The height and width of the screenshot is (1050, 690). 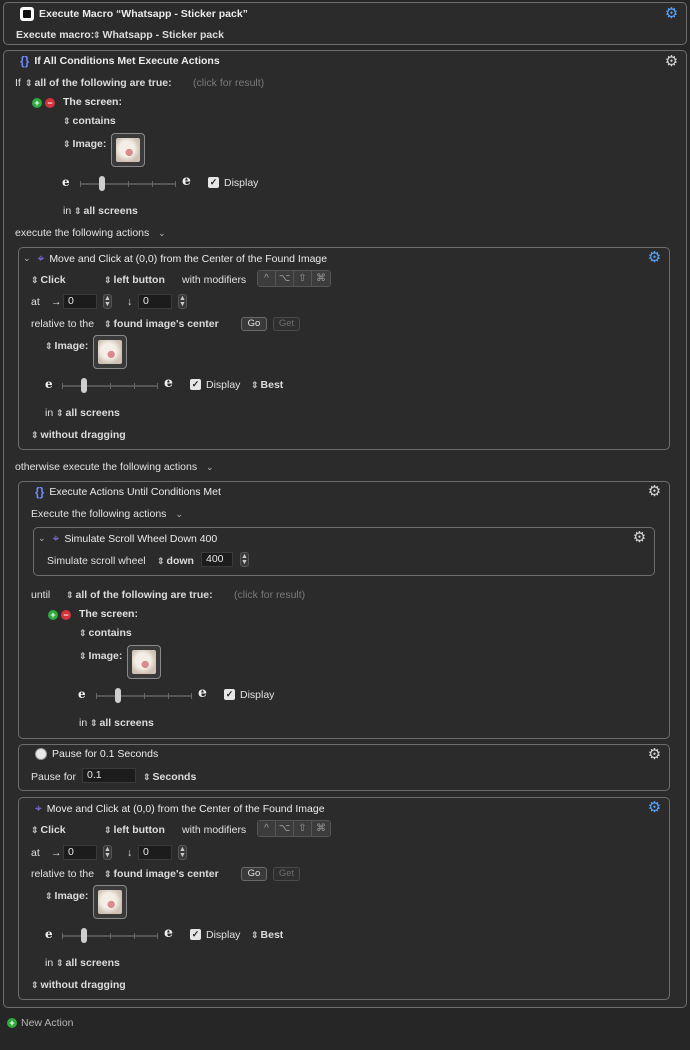 What do you see at coordinates (40, 1023) in the screenshot?
I see `new-action-button: + New Action` at bounding box center [40, 1023].